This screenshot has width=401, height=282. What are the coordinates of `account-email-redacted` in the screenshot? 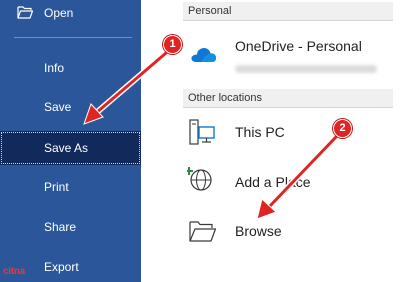 It's located at (306, 69).